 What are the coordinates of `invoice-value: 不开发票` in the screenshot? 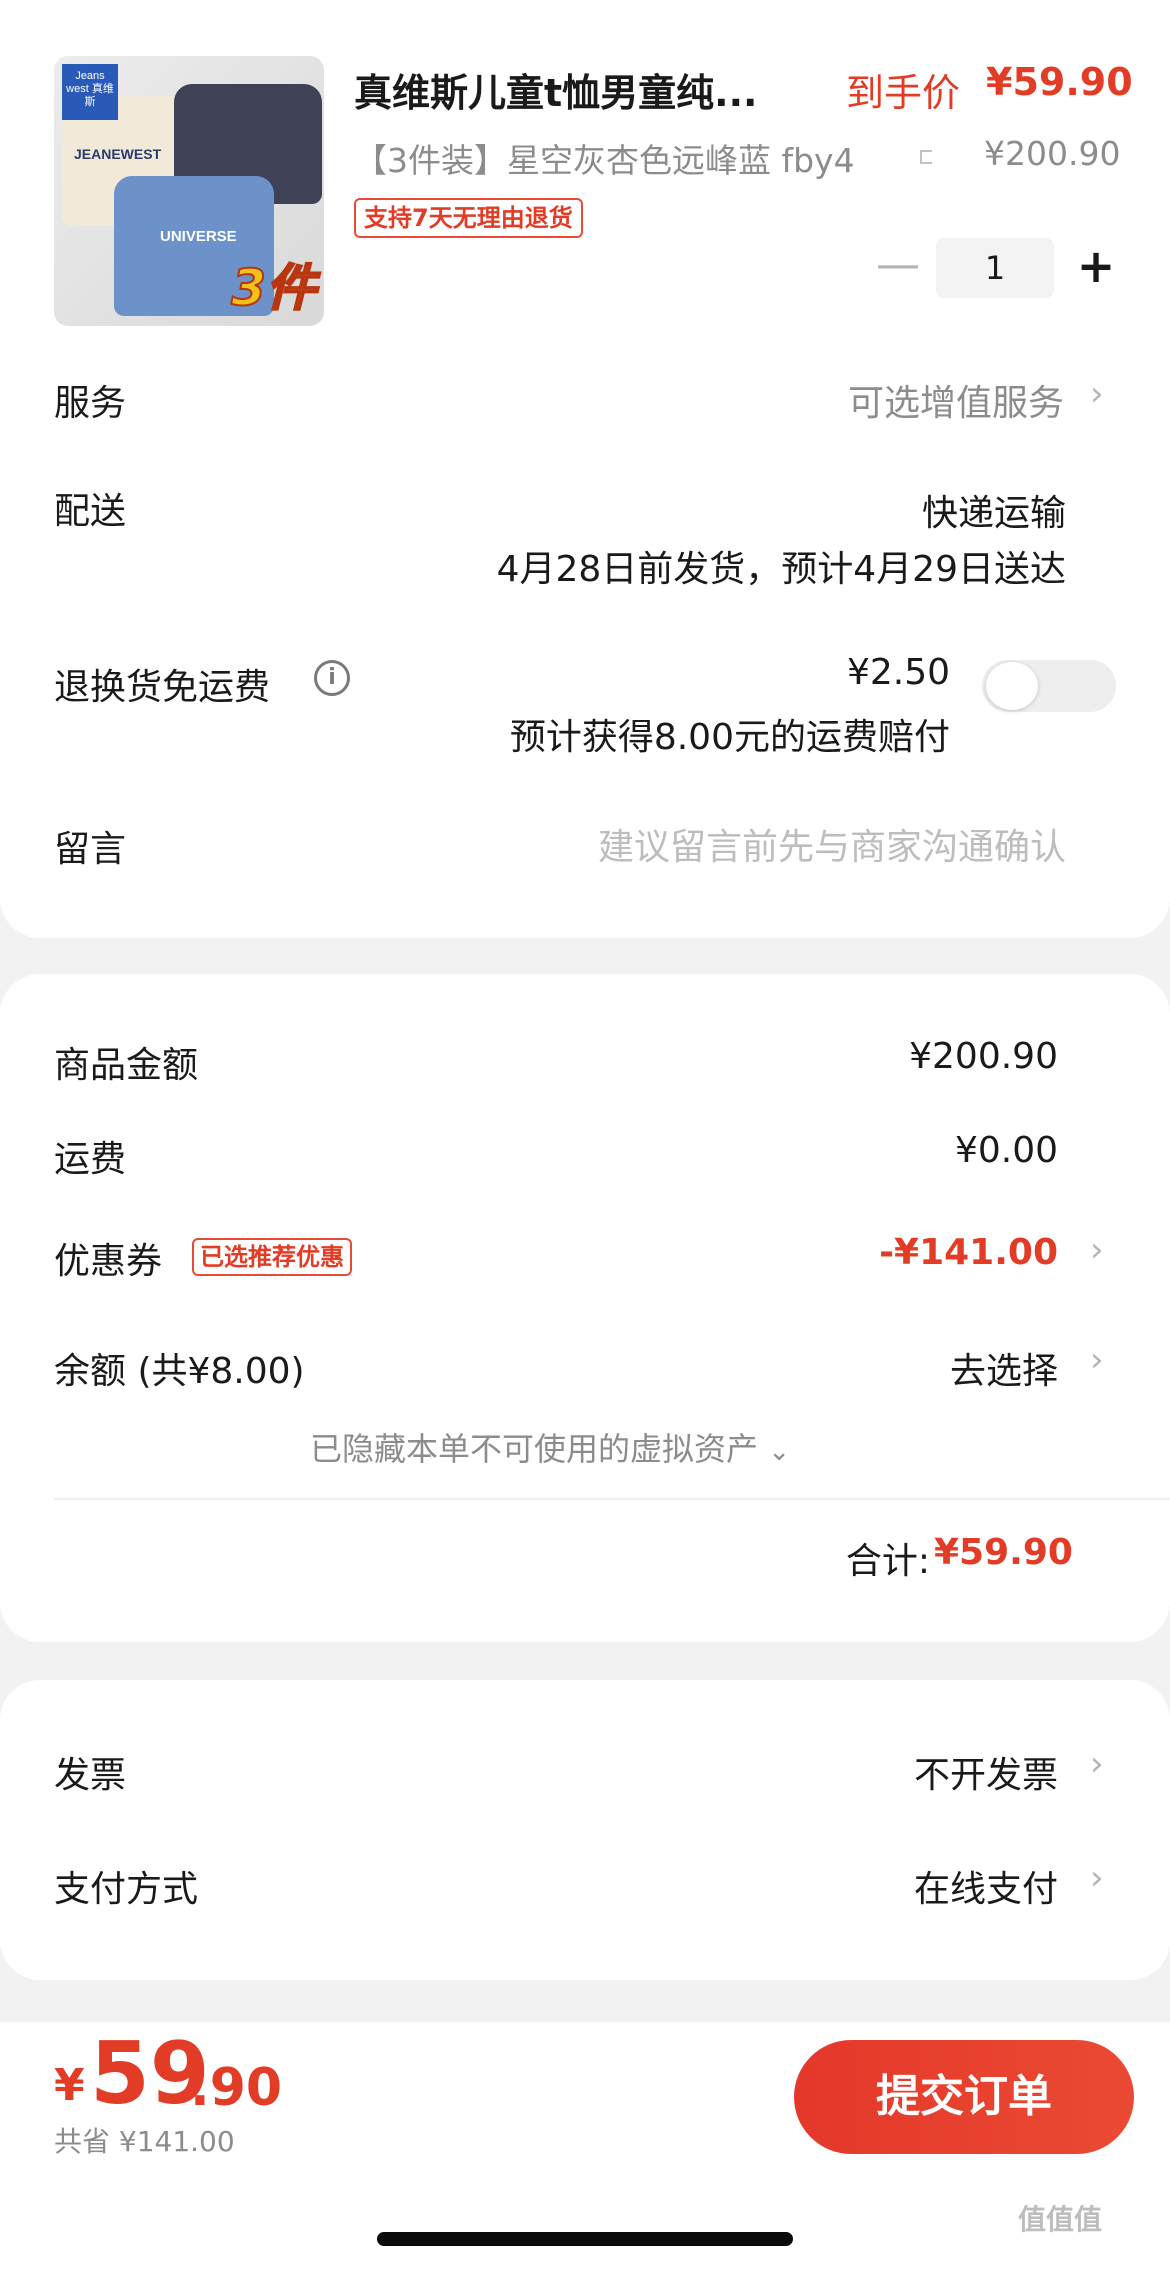 It's located at (986, 1772).